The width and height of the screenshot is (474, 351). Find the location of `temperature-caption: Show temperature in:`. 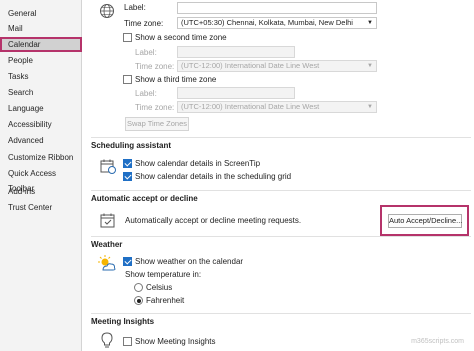

temperature-caption: Show temperature in: is located at coordinates (163, 274).